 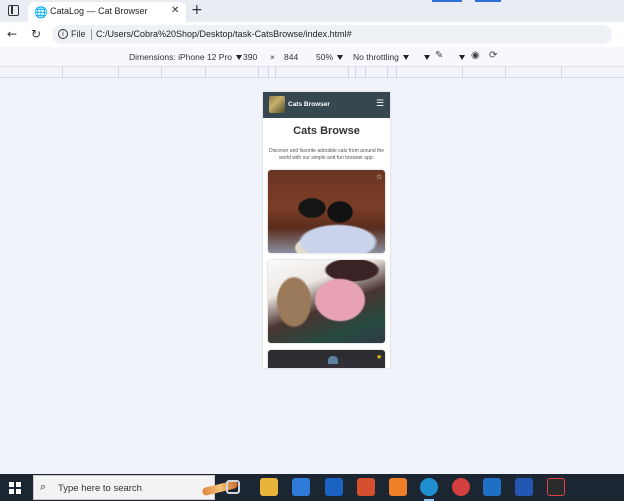 What do you see at coordinates (429, 487) in the screenshot?
I see `edge-icon` at bounding box center [429, 487].